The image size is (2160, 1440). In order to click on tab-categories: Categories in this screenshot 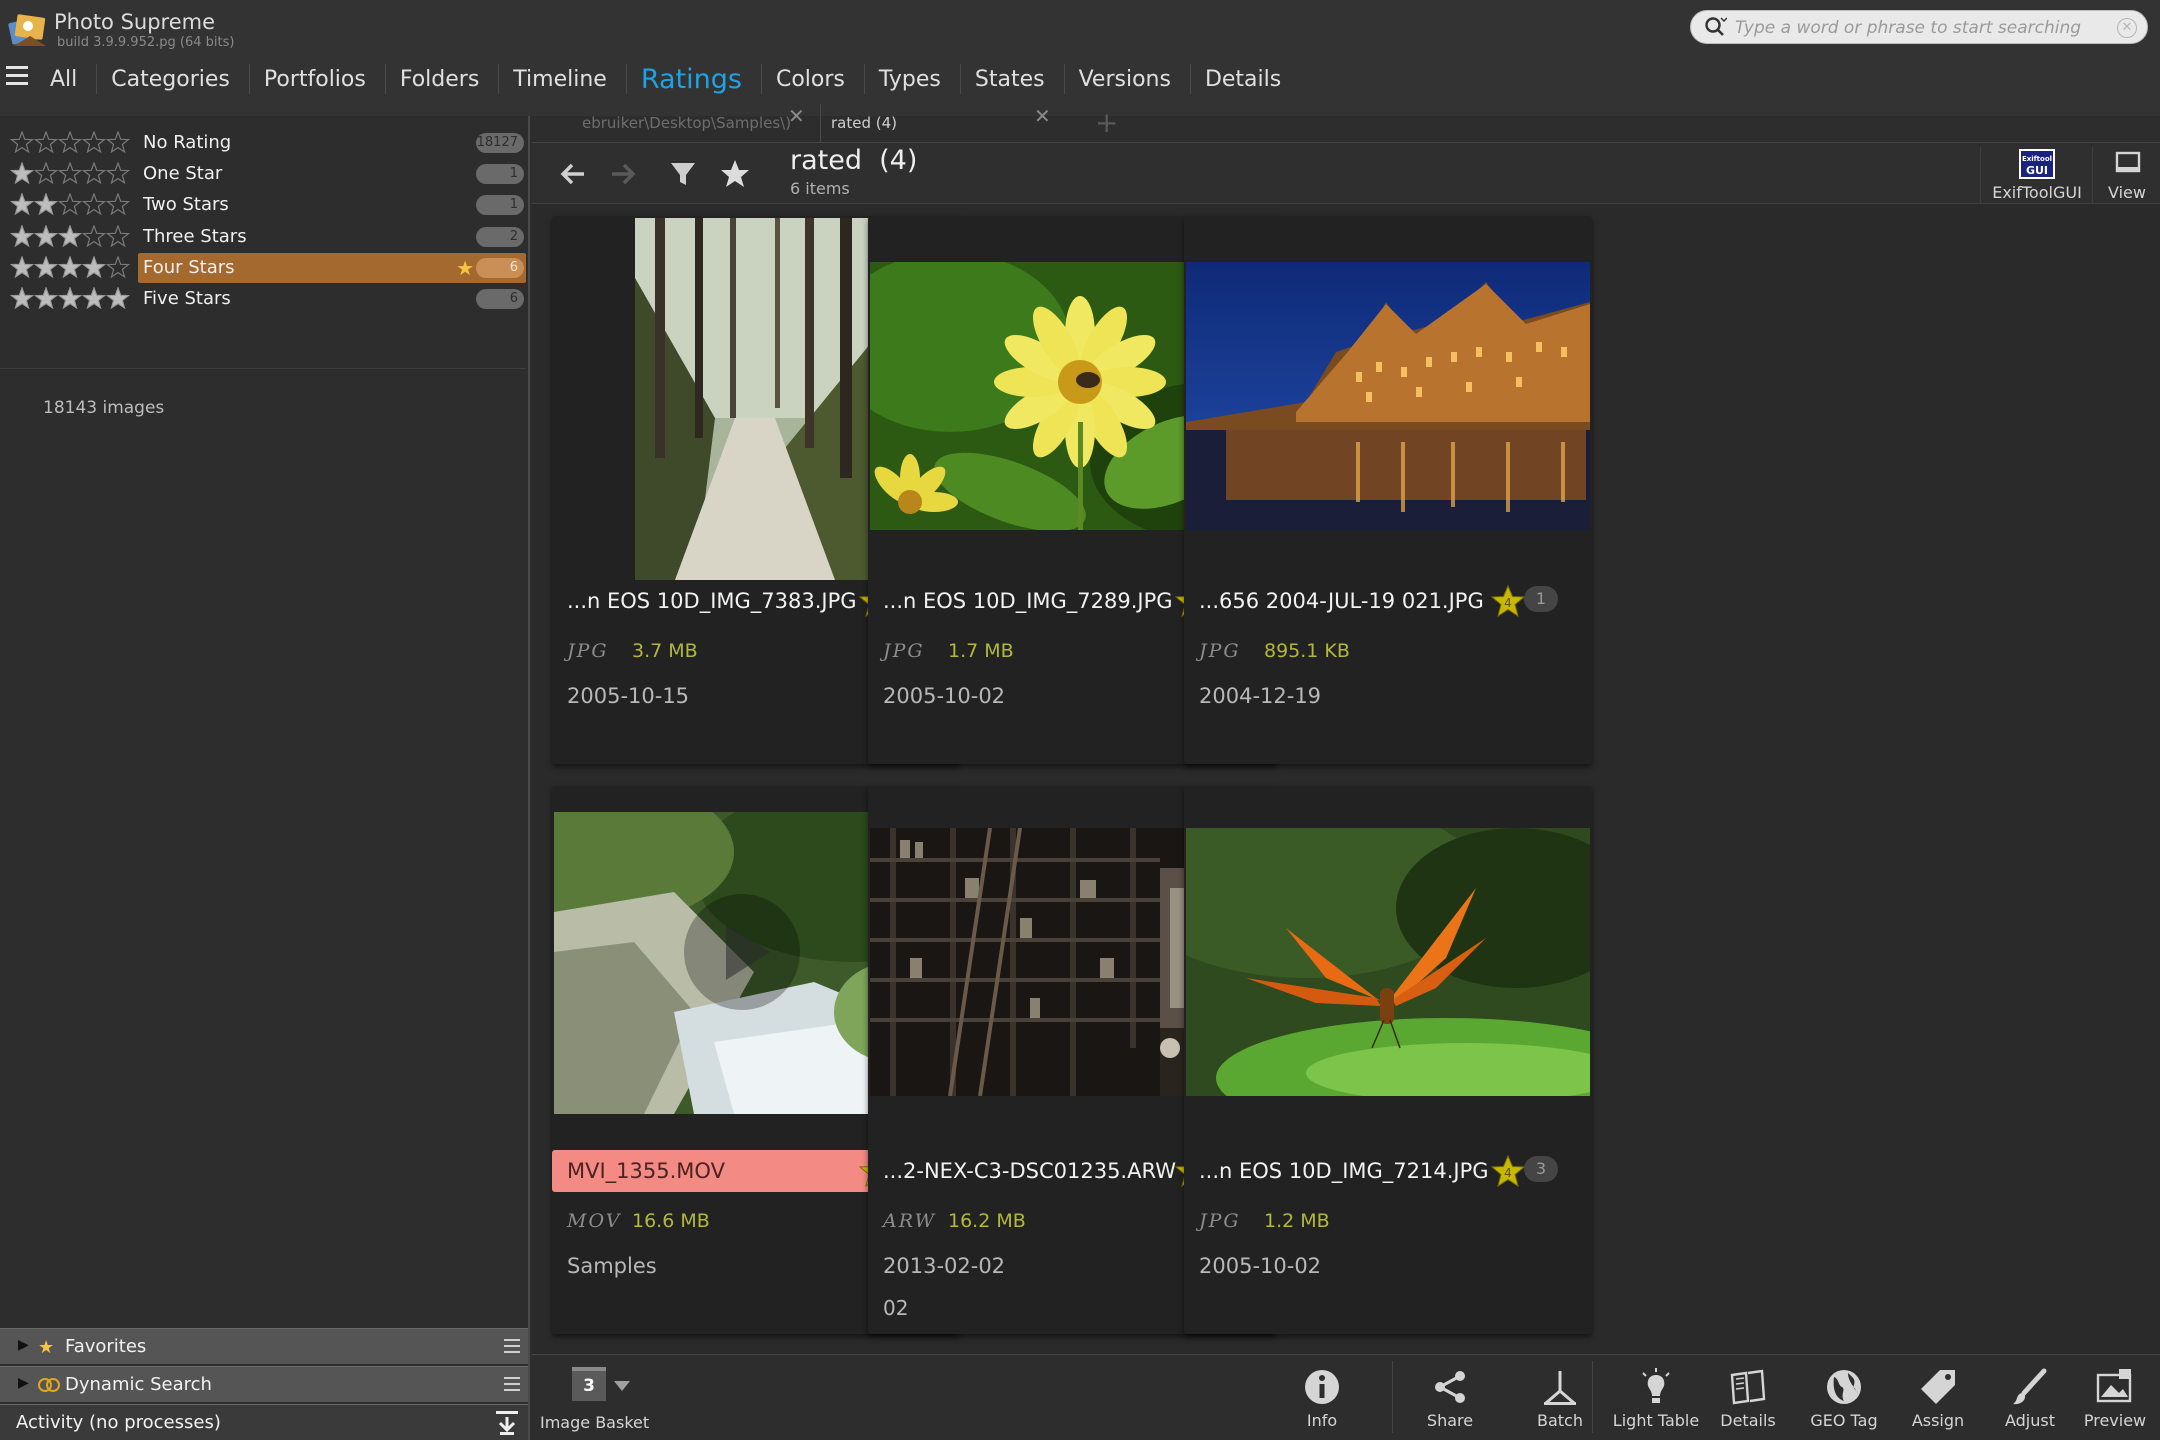, I will do `click(173, 80)`.